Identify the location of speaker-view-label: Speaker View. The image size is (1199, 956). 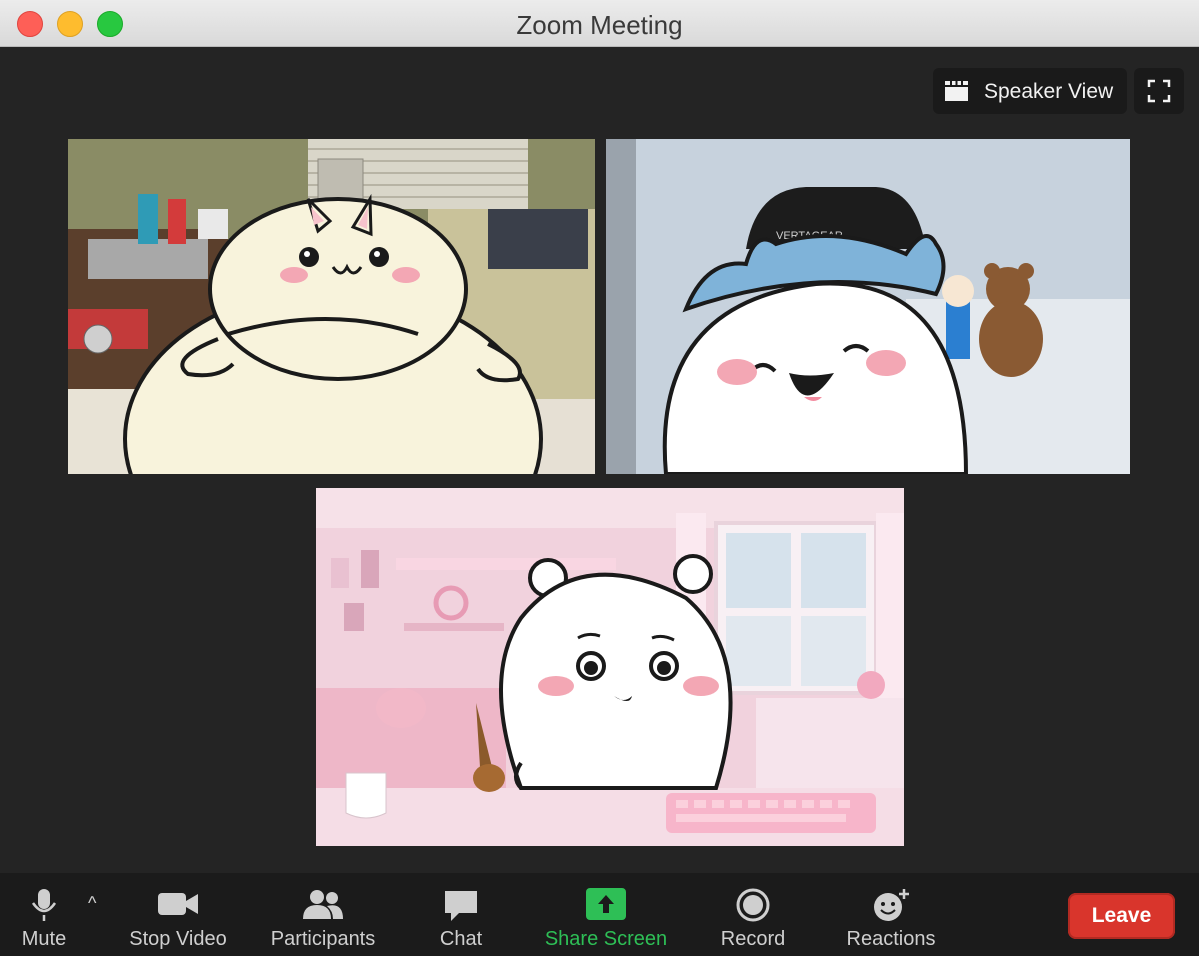
(1049, 91).